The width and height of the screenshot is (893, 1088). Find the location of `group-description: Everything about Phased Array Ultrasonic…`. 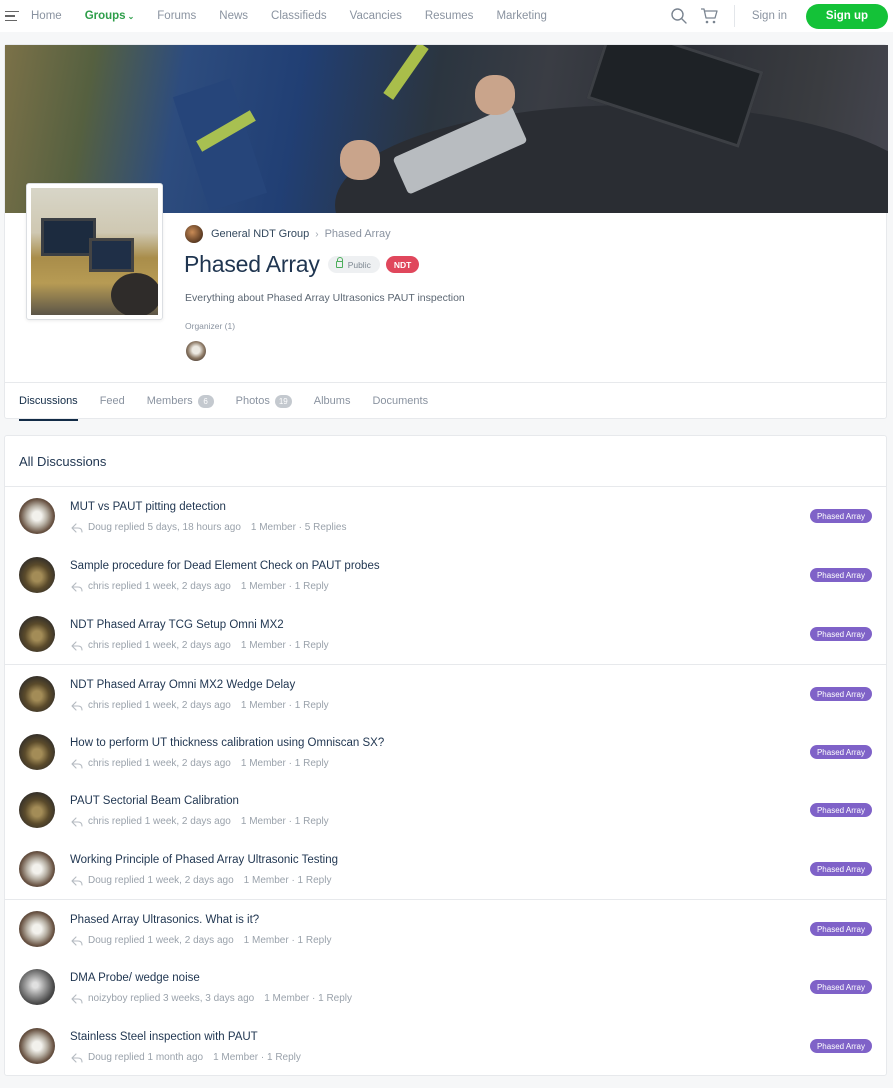

group-description: Everything about Phased Array Ultrasonic… is located at coordinates (325, 298).